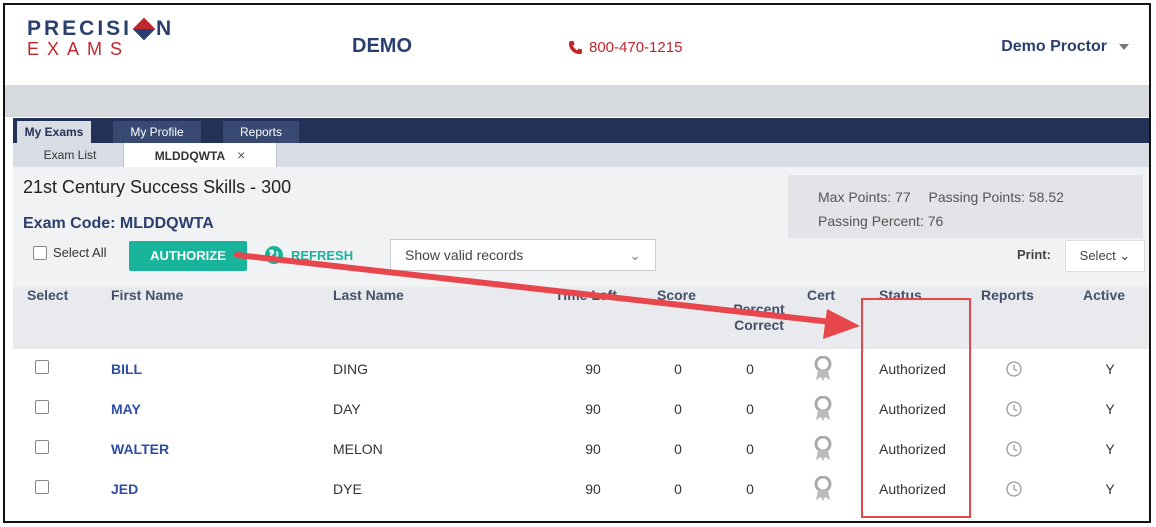 The image size is (1156, 527). Describe the element at coordinates (157, 132) in the screenshot. I see `tab-my-profile: My Profile` at that location.